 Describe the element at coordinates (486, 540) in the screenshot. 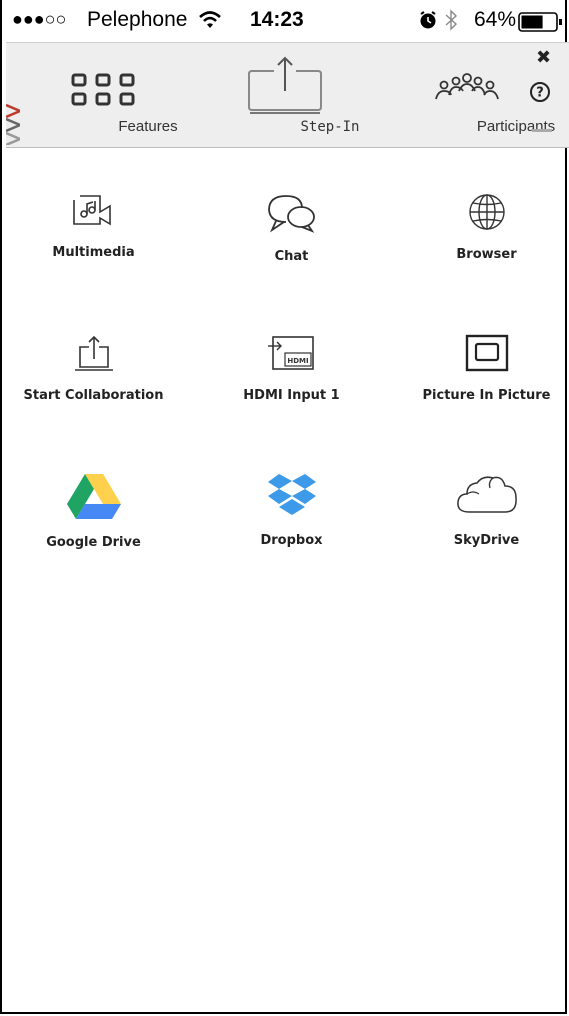

I see `feature-label: SkyDrive` at that location.